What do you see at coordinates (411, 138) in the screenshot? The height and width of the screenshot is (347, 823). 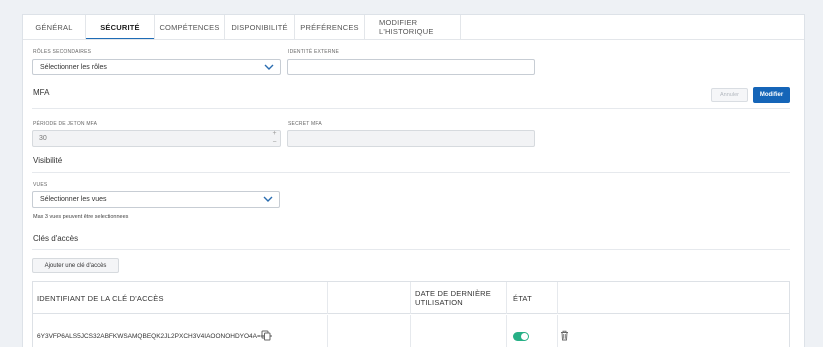 I see `mfa-secret-input` at bounding box center [411, 138].